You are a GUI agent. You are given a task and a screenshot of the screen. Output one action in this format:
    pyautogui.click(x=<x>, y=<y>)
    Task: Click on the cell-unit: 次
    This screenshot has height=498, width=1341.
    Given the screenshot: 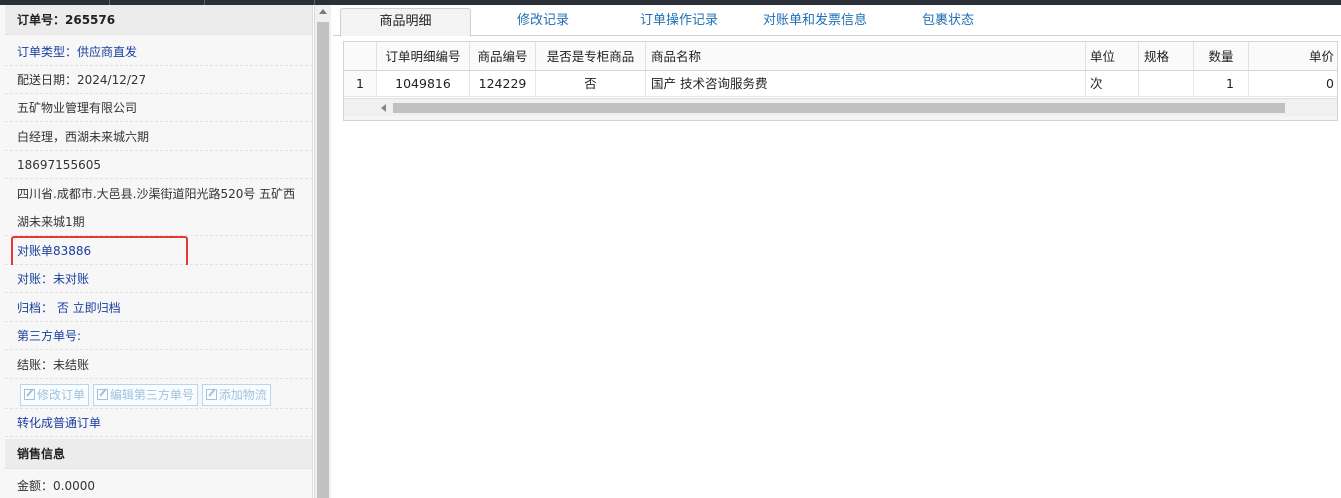 What is the action you would take?
    pyautogui.click(x=1112, y=84)
    